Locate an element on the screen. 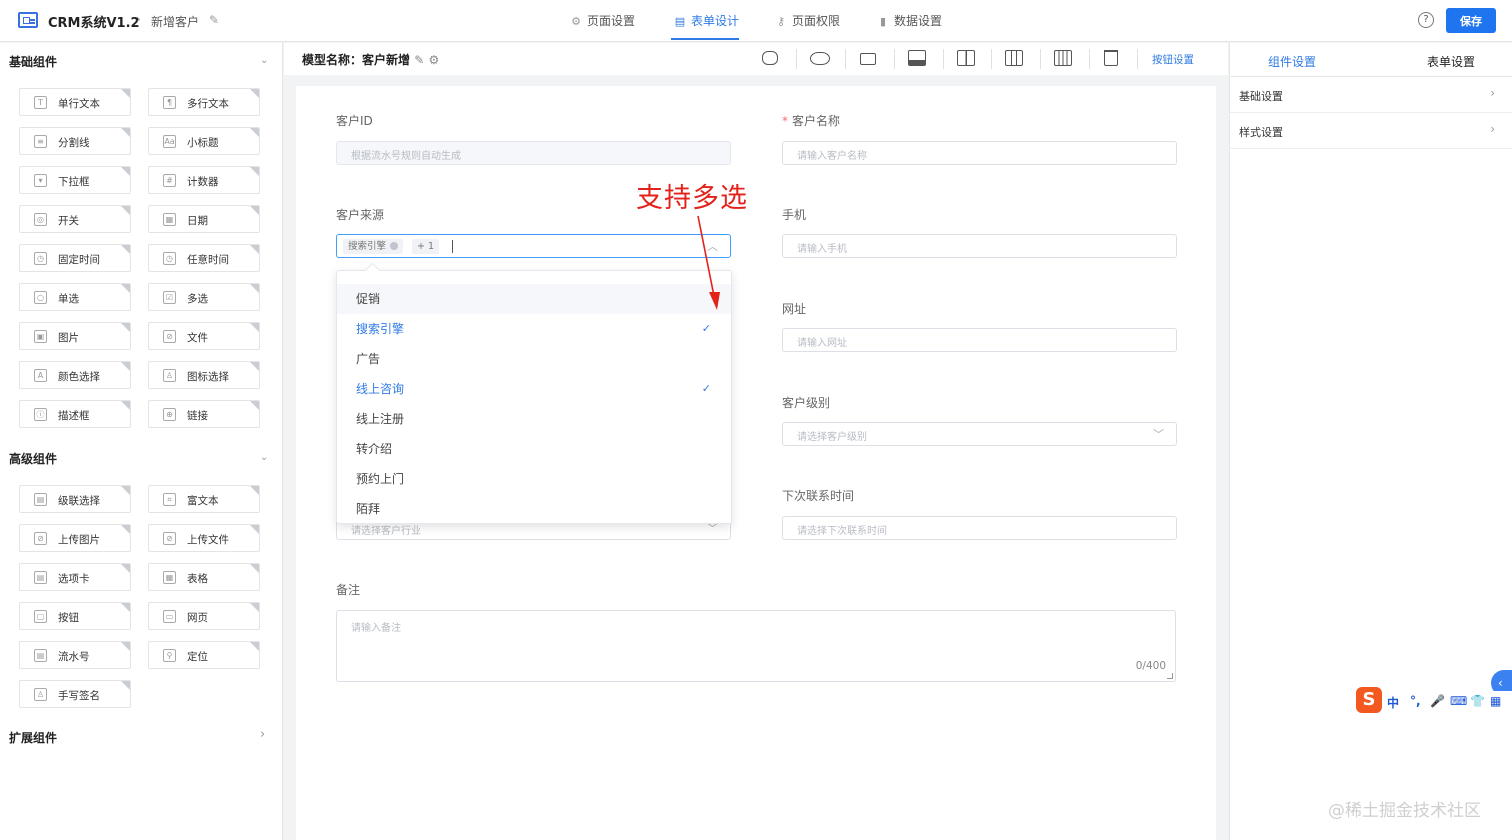 Image resolution: width=1512 pixels, height=840 pixels. customer-source-label: 客户来源 is located at coordinates (360, 215).